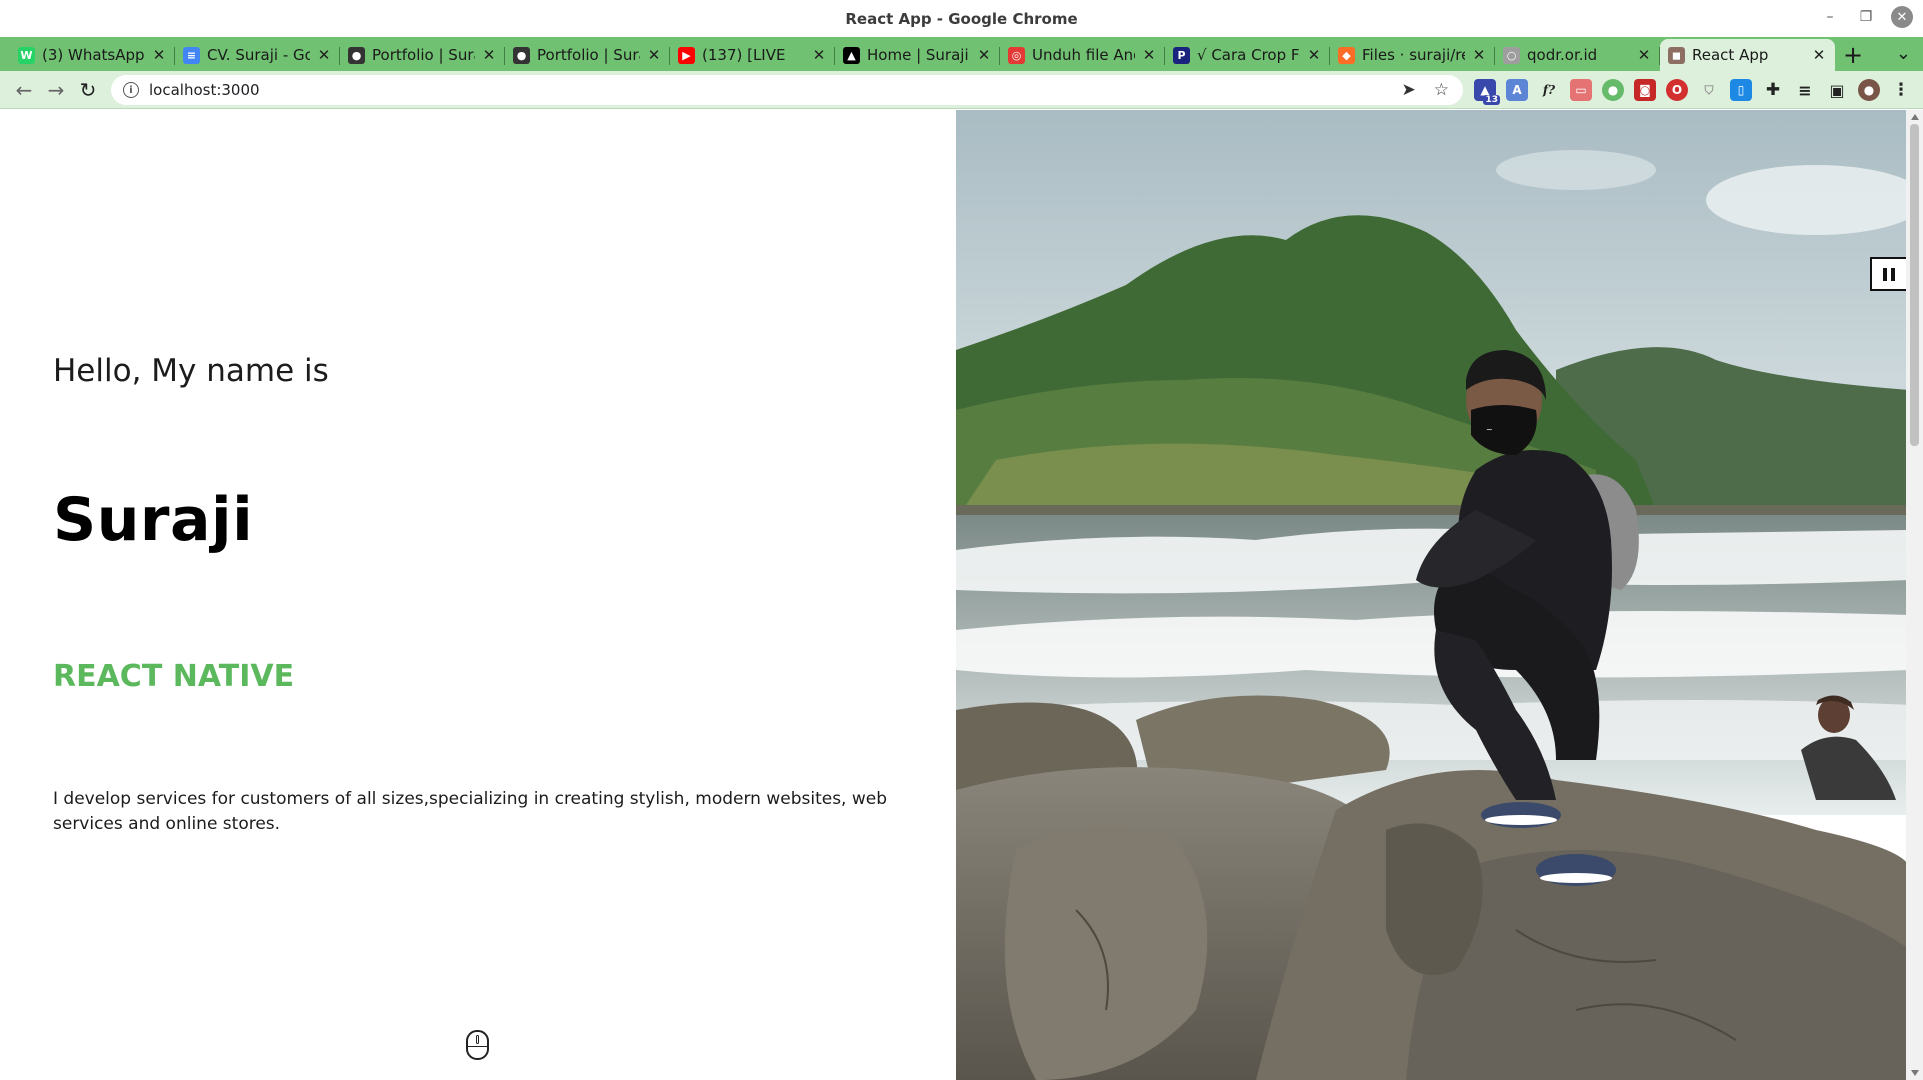  Describe the element at coordinates (1491, 100) in the screenshot. I see `extension-badge: 13` at that location.